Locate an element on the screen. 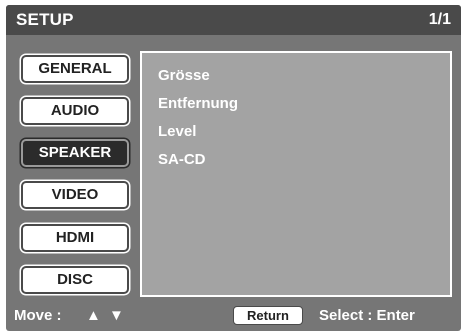  move-label: Move : is located at coordinates (38, 315).